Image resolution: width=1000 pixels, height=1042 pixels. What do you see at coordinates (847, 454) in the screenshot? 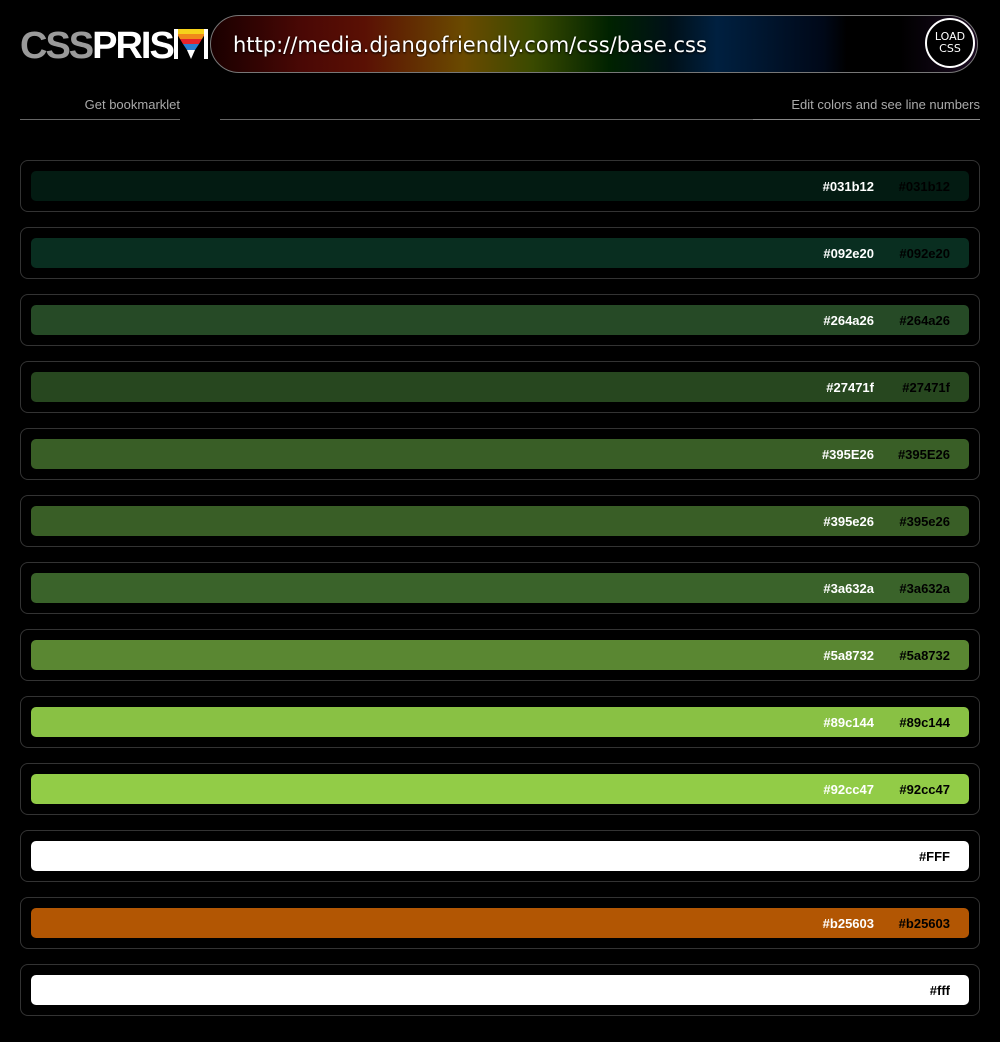
I see `color-label-light: #395E26` at bounding box center [847, 454].